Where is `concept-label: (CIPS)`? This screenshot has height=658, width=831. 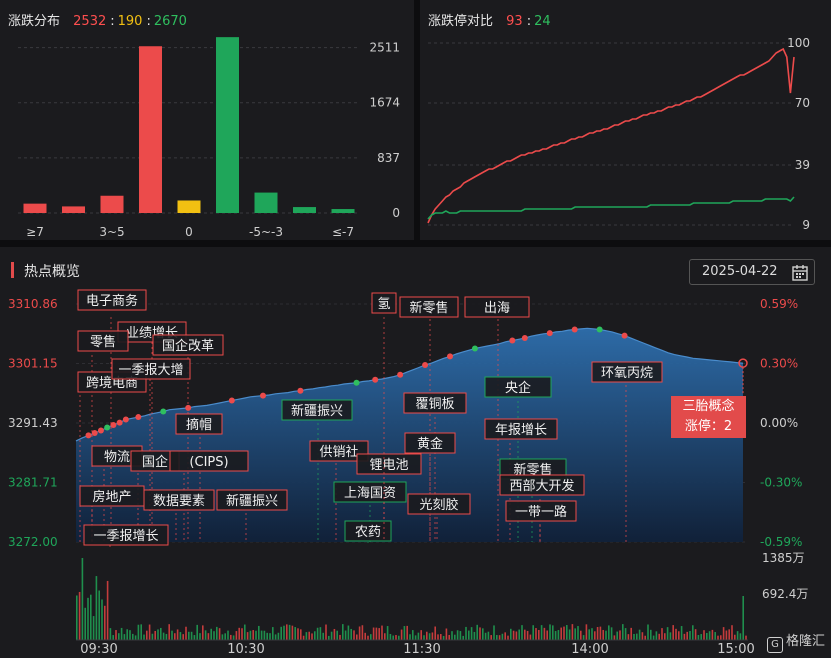
concept-label: (CIPS) is located at coordinates (208, 462).